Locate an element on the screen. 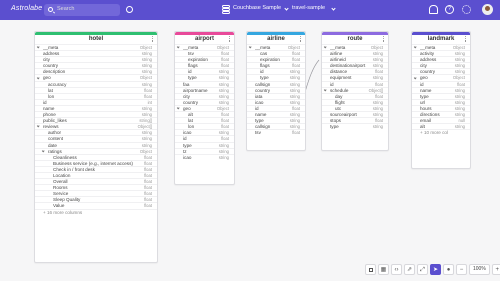 Image resolution: width=500 pixels, height=281 pixels. code-view-button: ‹› is located at coordinates (396, 269).